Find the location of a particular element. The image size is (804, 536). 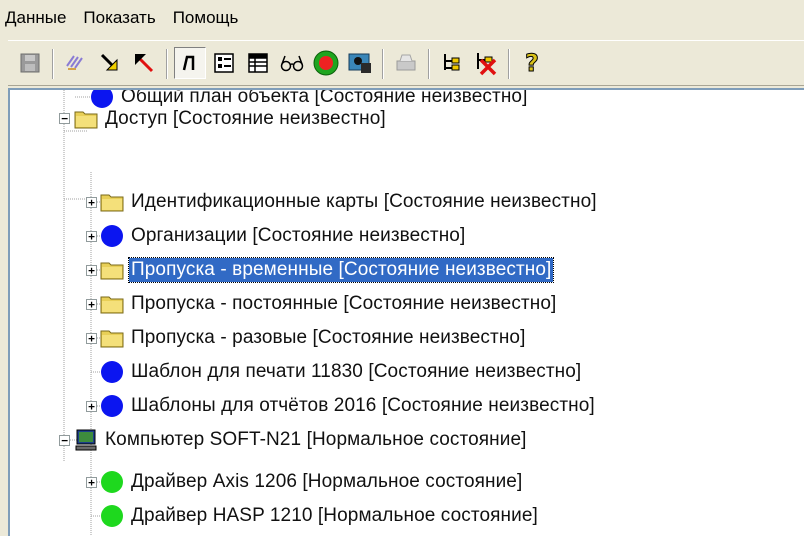

tree-item-label: Драйвер HASP 1210 [Нормальное состояние] is located at coordinates (334, 515).